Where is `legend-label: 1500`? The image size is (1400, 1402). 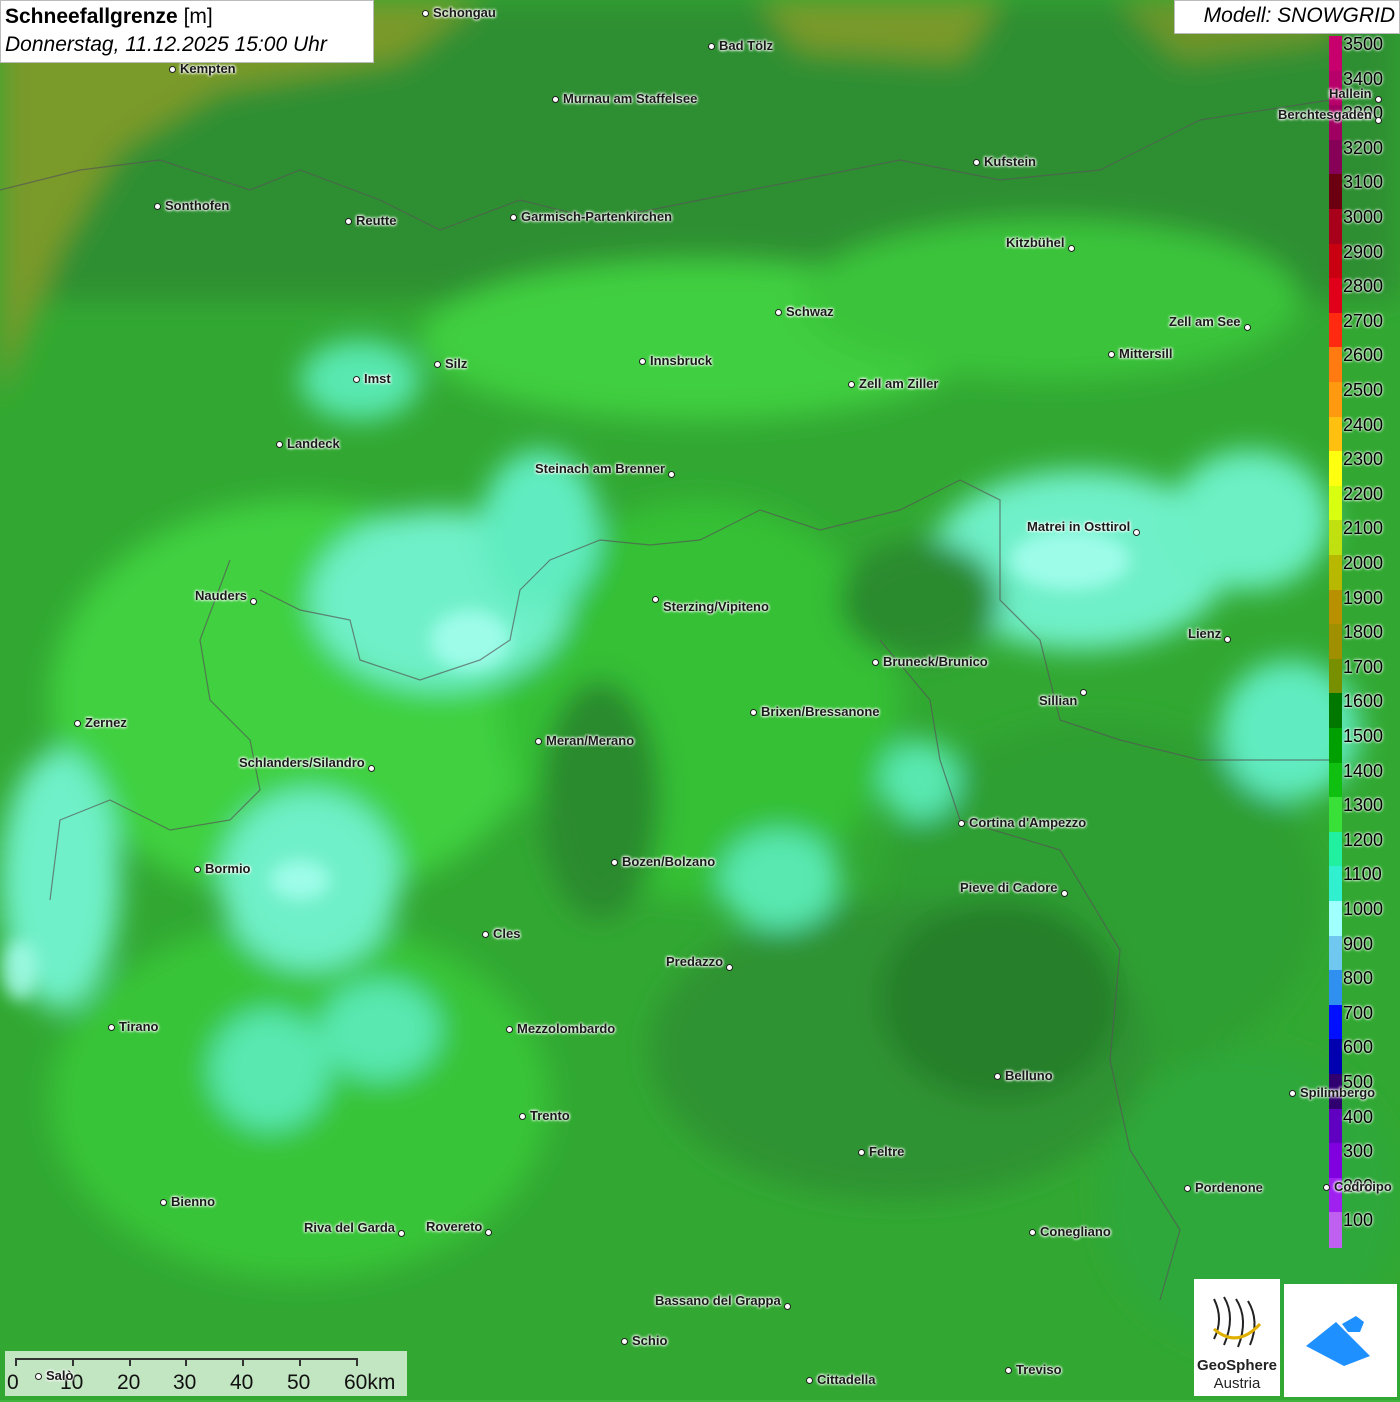 legend-label: 1500 is located at coordinates (1363, 736).